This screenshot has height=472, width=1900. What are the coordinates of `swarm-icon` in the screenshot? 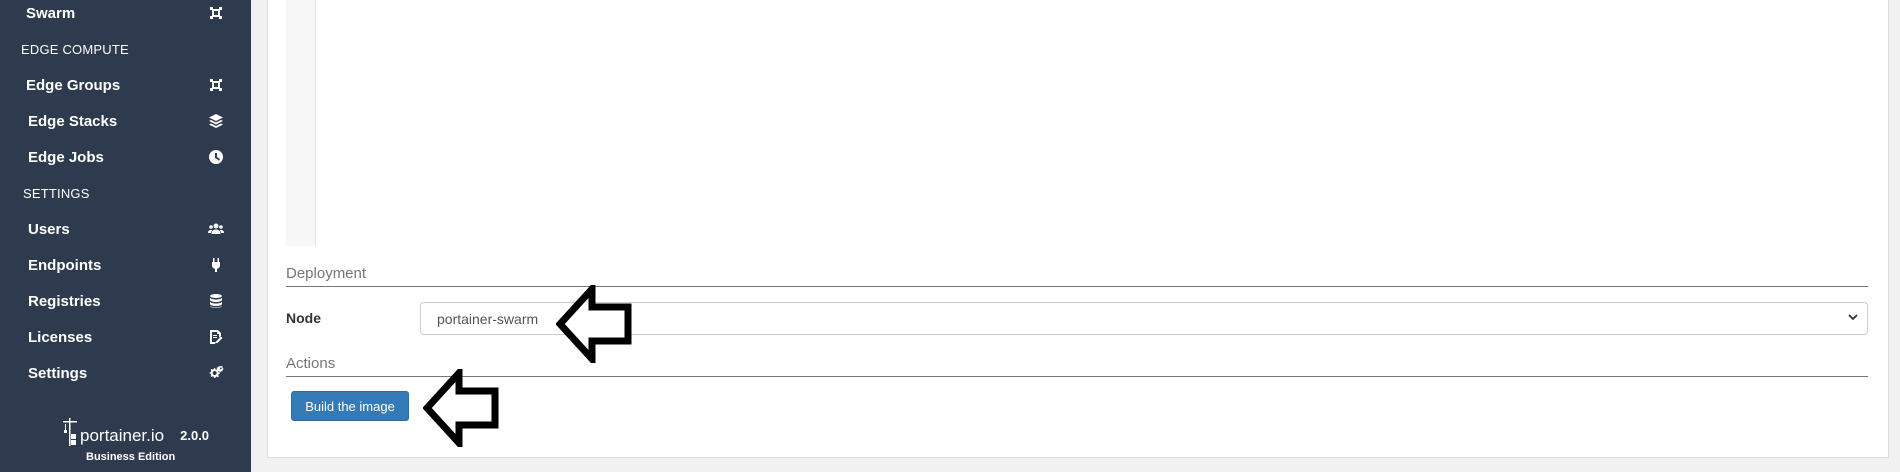 It's located at (216, 13).